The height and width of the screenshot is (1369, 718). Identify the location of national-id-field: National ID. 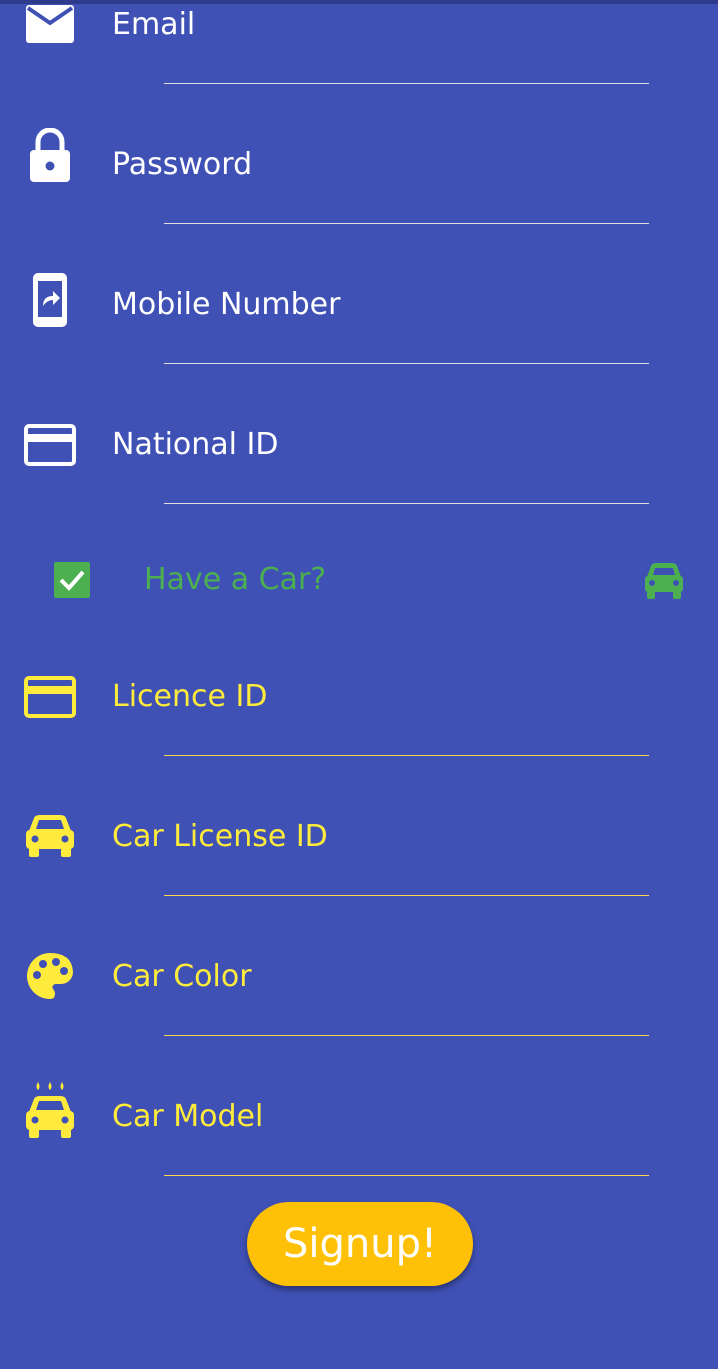
(382, 445).